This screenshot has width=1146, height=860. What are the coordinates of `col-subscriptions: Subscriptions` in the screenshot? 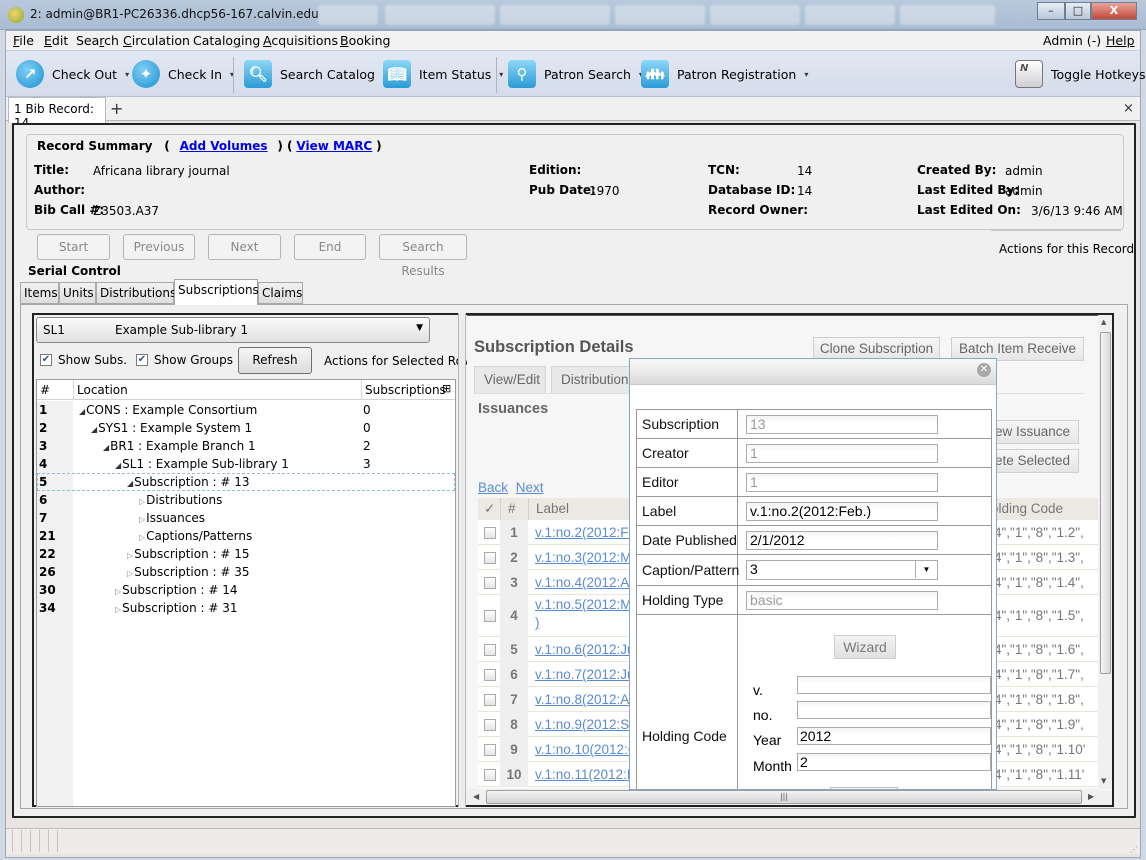 It's located at (405, 390).